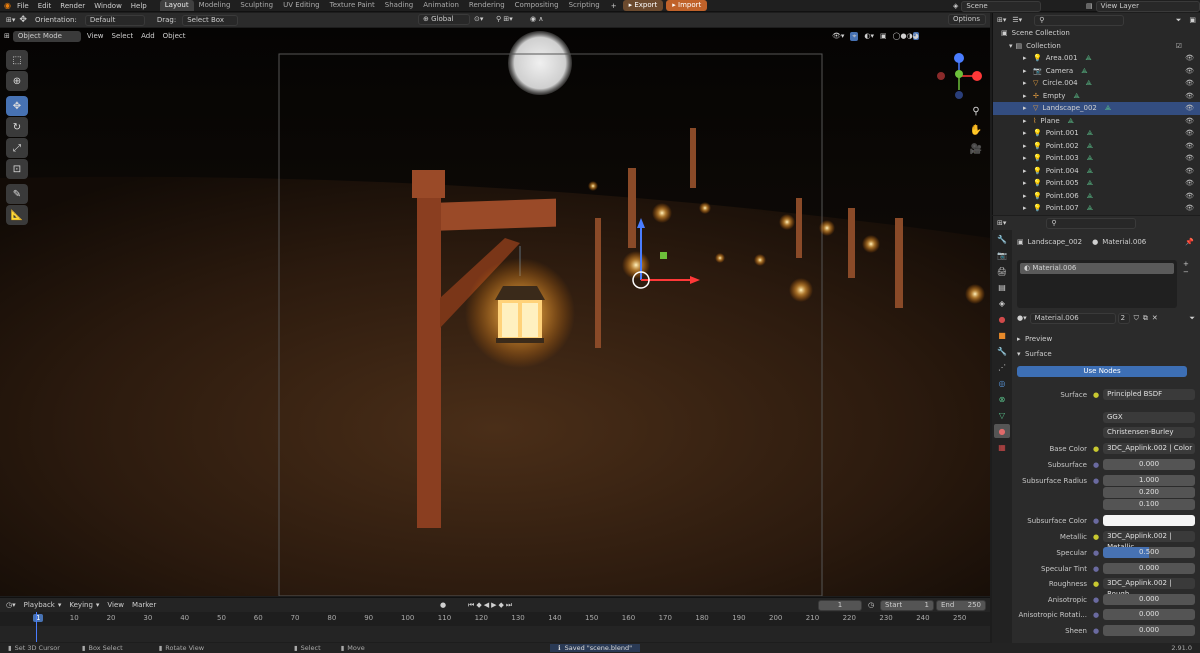 The image size is (1200, 653). Describe the element at coordinates (1096, 183) in the screenshot. I see `outliner-row: ▸ 💡 Point.005 ⟁ 👁` at that location.